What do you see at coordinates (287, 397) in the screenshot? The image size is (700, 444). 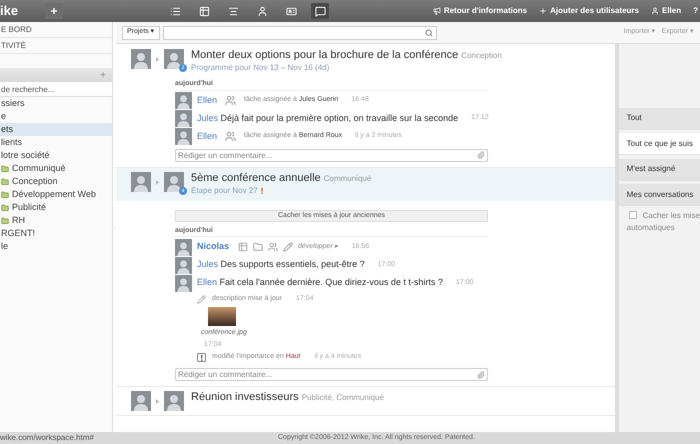 I see `task-title: Réunion investisseurs Publicité, Communiqué` at bounding box center [287, 397].